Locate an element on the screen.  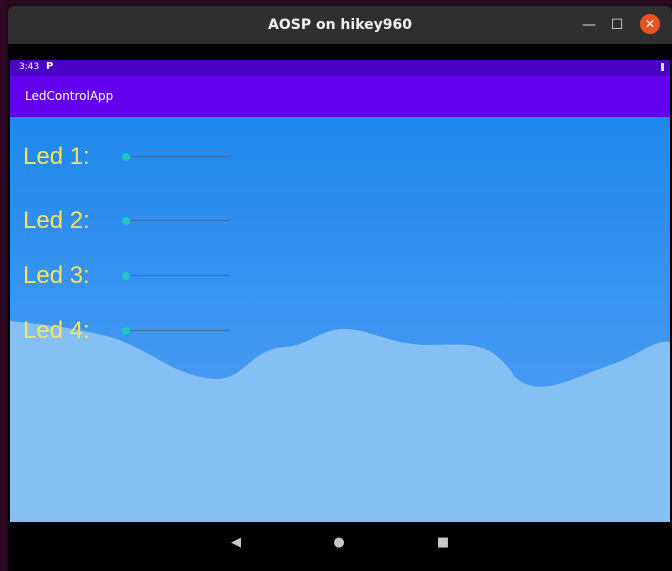
home-icon: ● is located at coordinates (339, 542).